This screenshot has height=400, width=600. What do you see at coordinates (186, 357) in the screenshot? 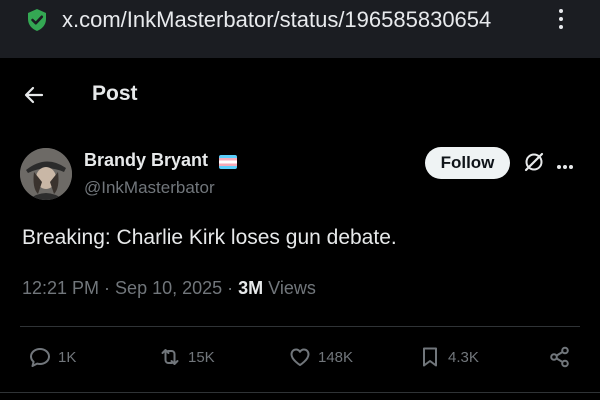
I see `repost-button: 15K` at bounding box center [186, 357].